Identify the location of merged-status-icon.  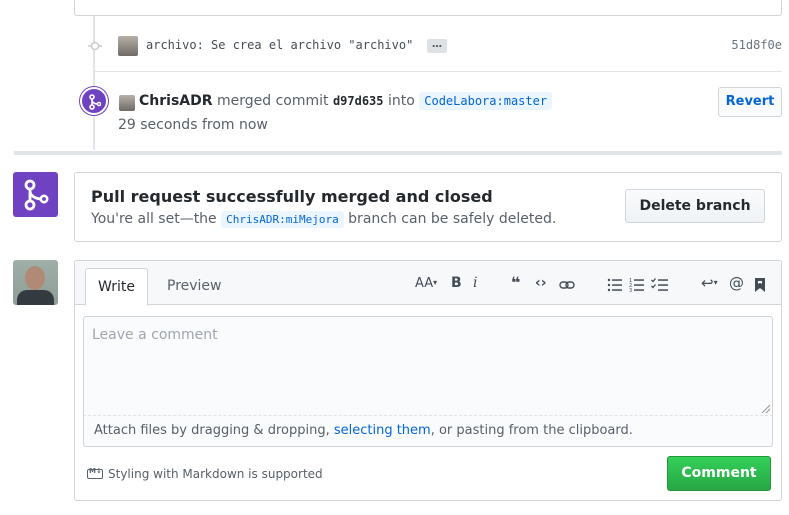
(35, 194).